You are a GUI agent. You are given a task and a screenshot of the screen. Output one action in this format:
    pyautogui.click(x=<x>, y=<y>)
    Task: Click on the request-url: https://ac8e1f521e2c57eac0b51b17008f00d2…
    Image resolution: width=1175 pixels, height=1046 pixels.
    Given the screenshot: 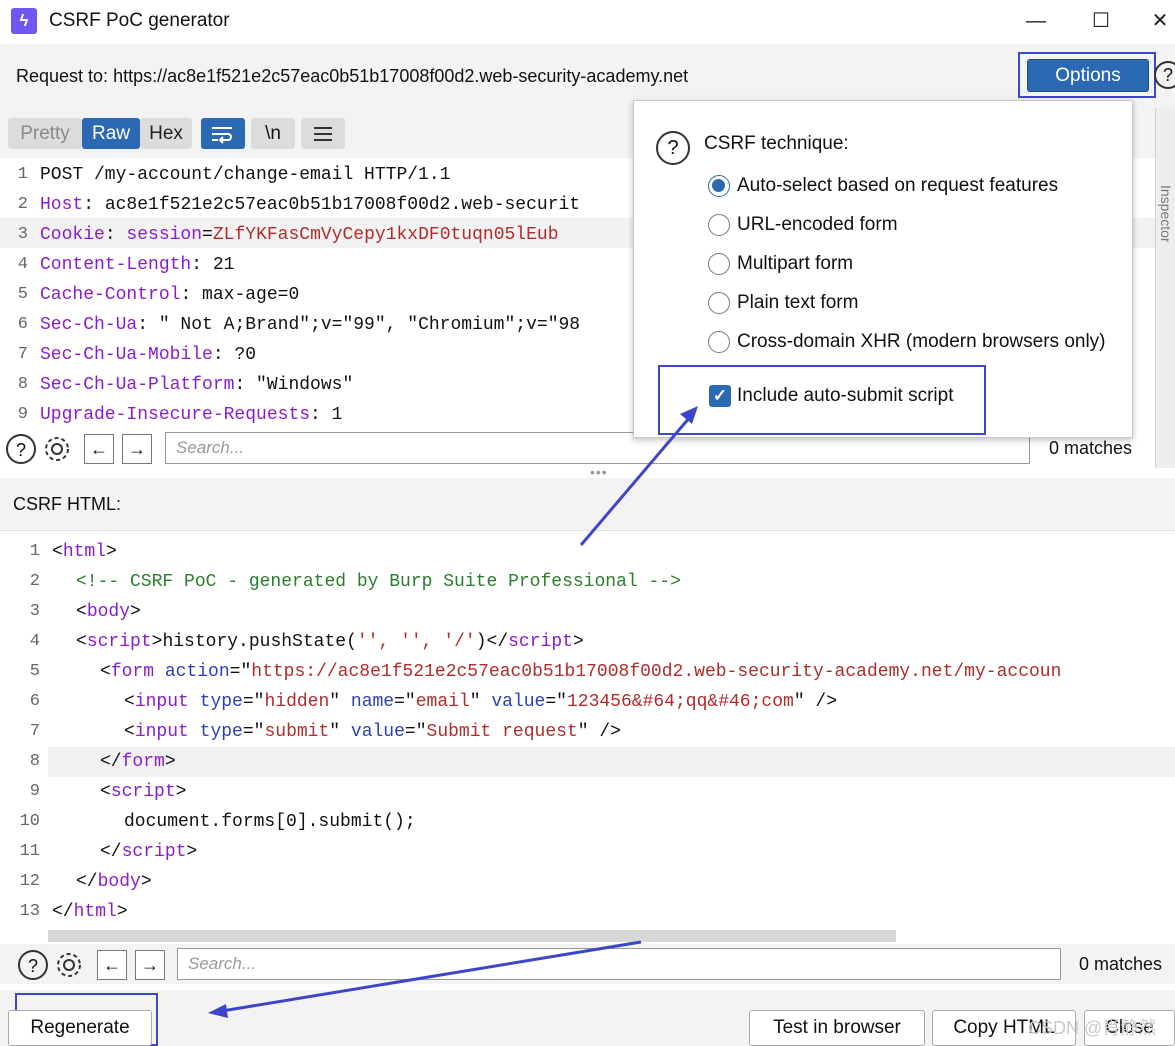 What is the action you would take?
    pyautogui.click(x=401, y=76)
    